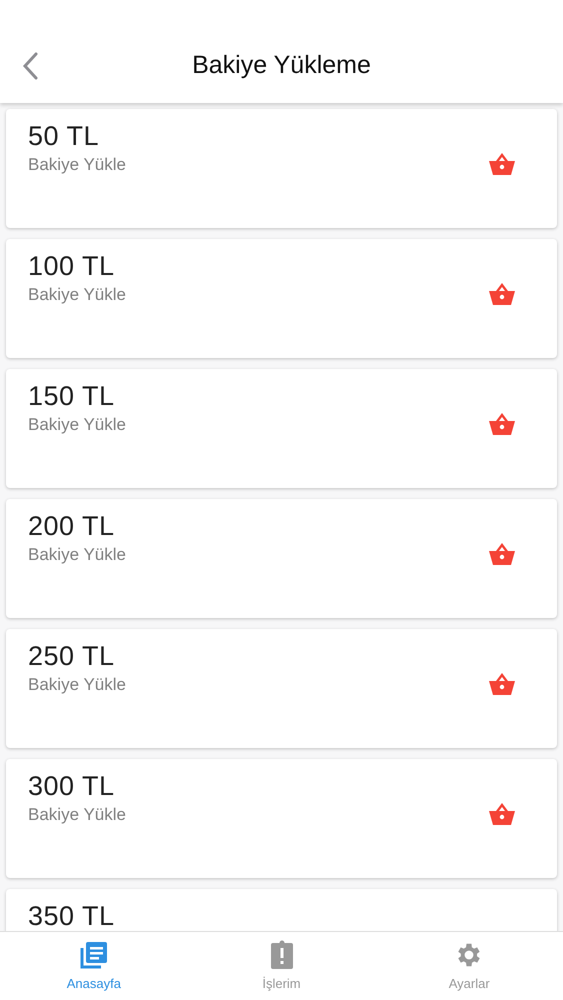  What do you see at coordinates (30, 66) in the screenshot?
I see `back-icon` at bounding box center [30, 66].